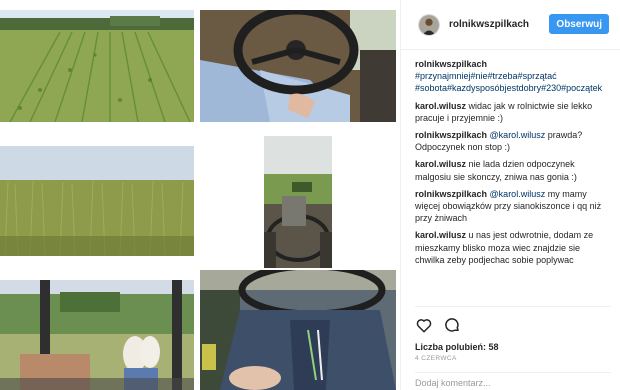 Image resolution: width=620 pixels, height=390 pixels. I want to click on post-header: rolnikwszpilkach Obserwuj, so click(510, 25).